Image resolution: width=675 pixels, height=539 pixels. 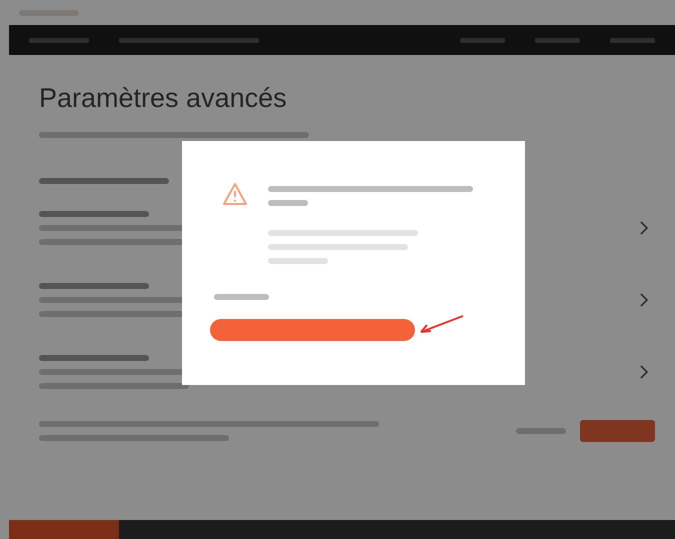 I want to click on page-title: Paramètres avancés, so click(x=163, y=98).